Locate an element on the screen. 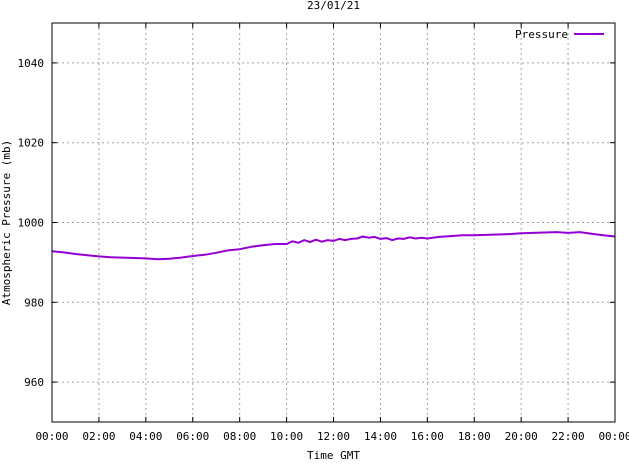  series-line-pressure is located at coordinates (333, 245).